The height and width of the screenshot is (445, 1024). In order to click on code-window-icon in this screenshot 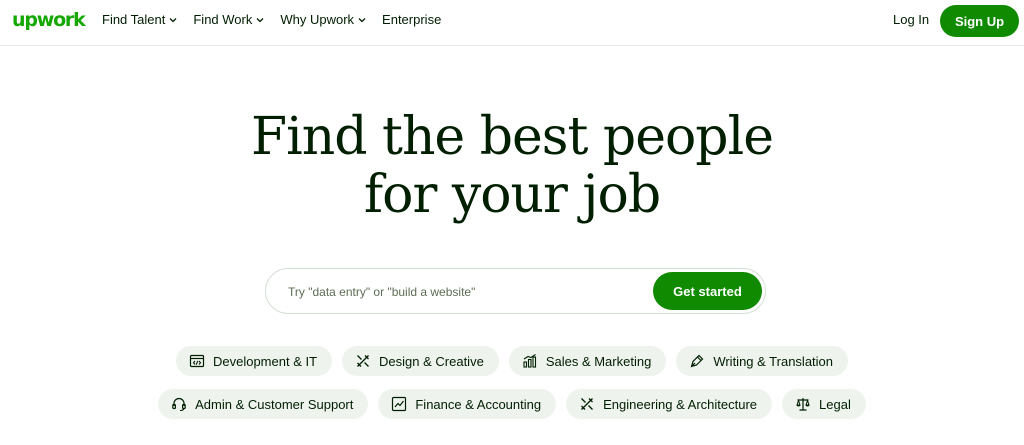, I will do `click(197, 361)`.